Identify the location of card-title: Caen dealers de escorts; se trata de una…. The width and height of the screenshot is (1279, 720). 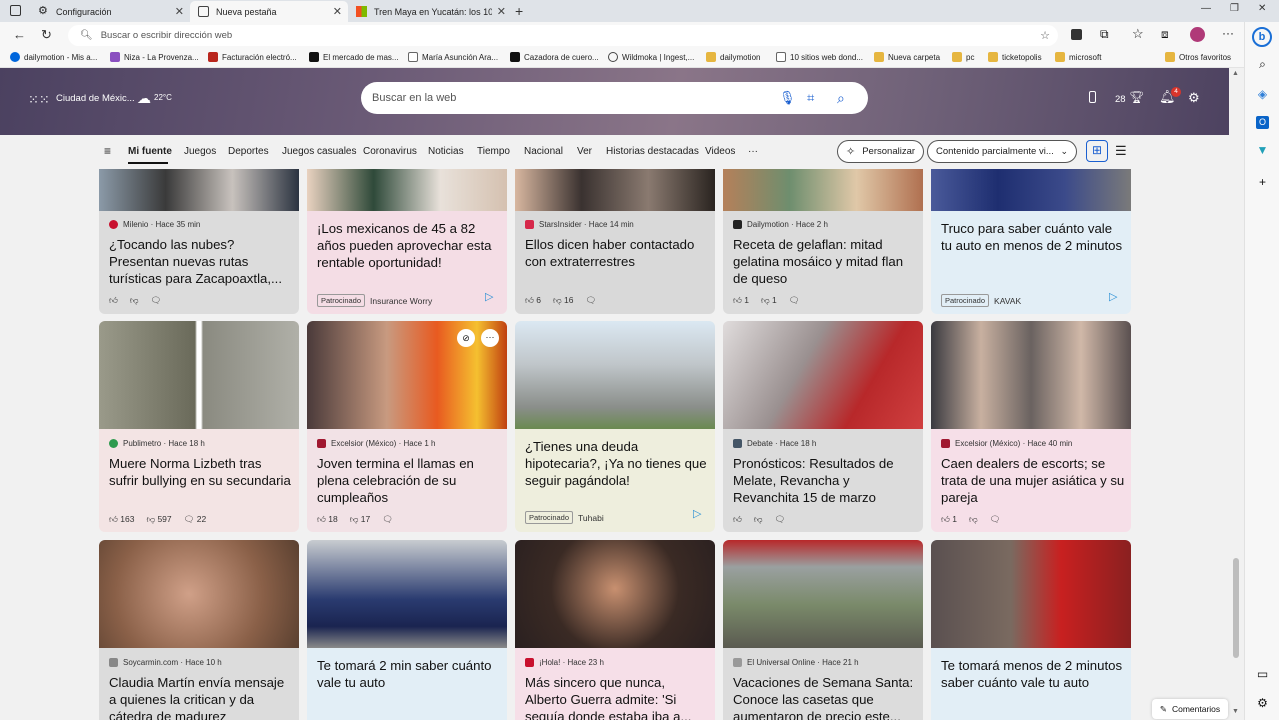
(1033, 481).